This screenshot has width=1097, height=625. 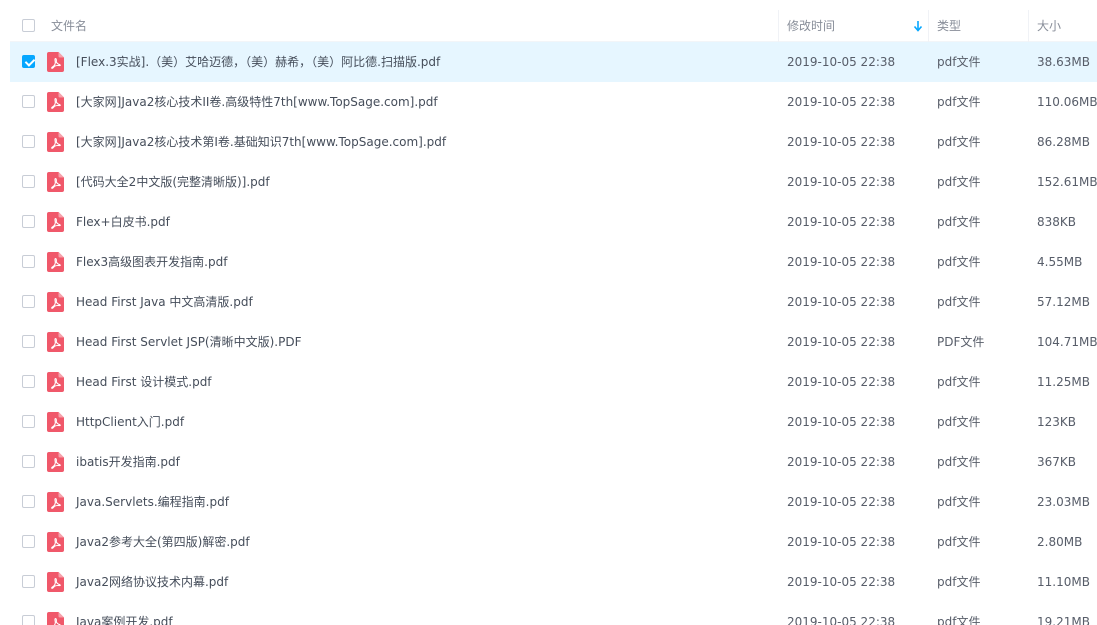 What do you see at coordinates (961, 342) in the screenshot?
I see `file-type: PDF文件` at bounding box center [961, 342].